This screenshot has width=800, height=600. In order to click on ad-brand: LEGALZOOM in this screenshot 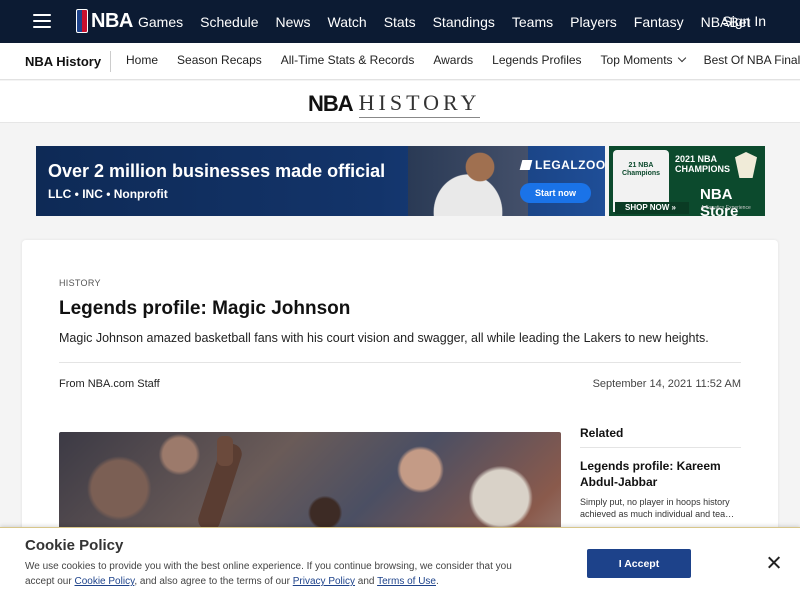, I will do `click(562, 165)`.